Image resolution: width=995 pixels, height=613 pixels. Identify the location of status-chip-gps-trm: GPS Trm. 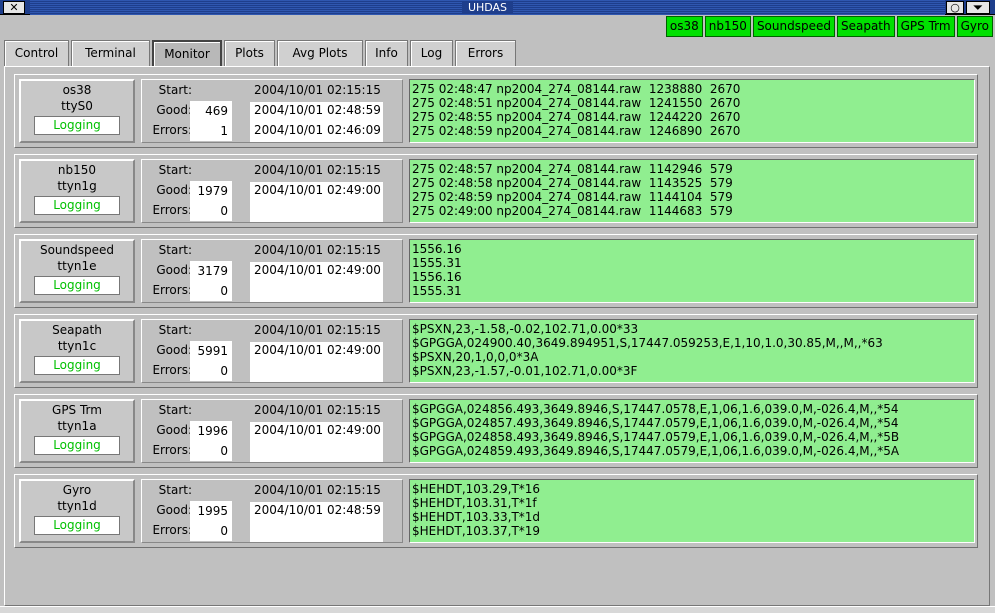
(925, 26).